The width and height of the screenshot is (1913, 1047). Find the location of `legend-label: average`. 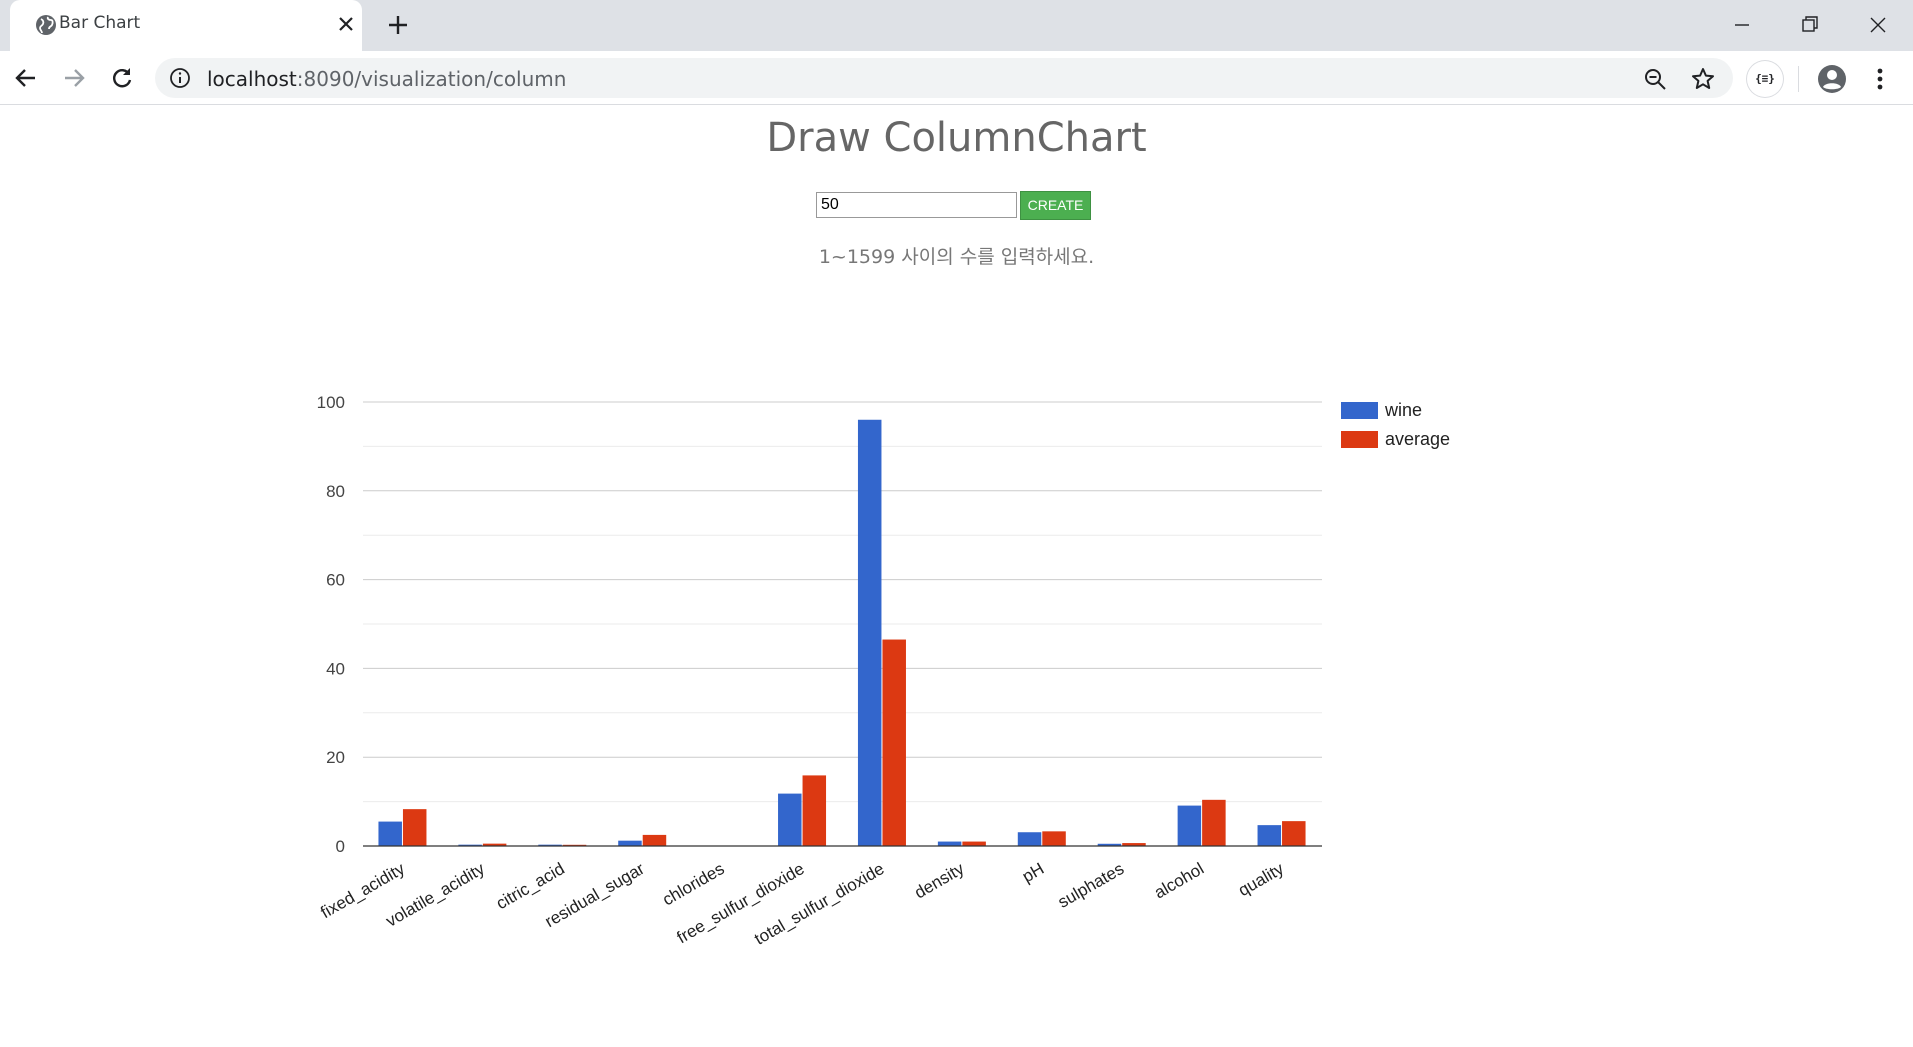

legend-label: average is located at coordinates (1417, 439).